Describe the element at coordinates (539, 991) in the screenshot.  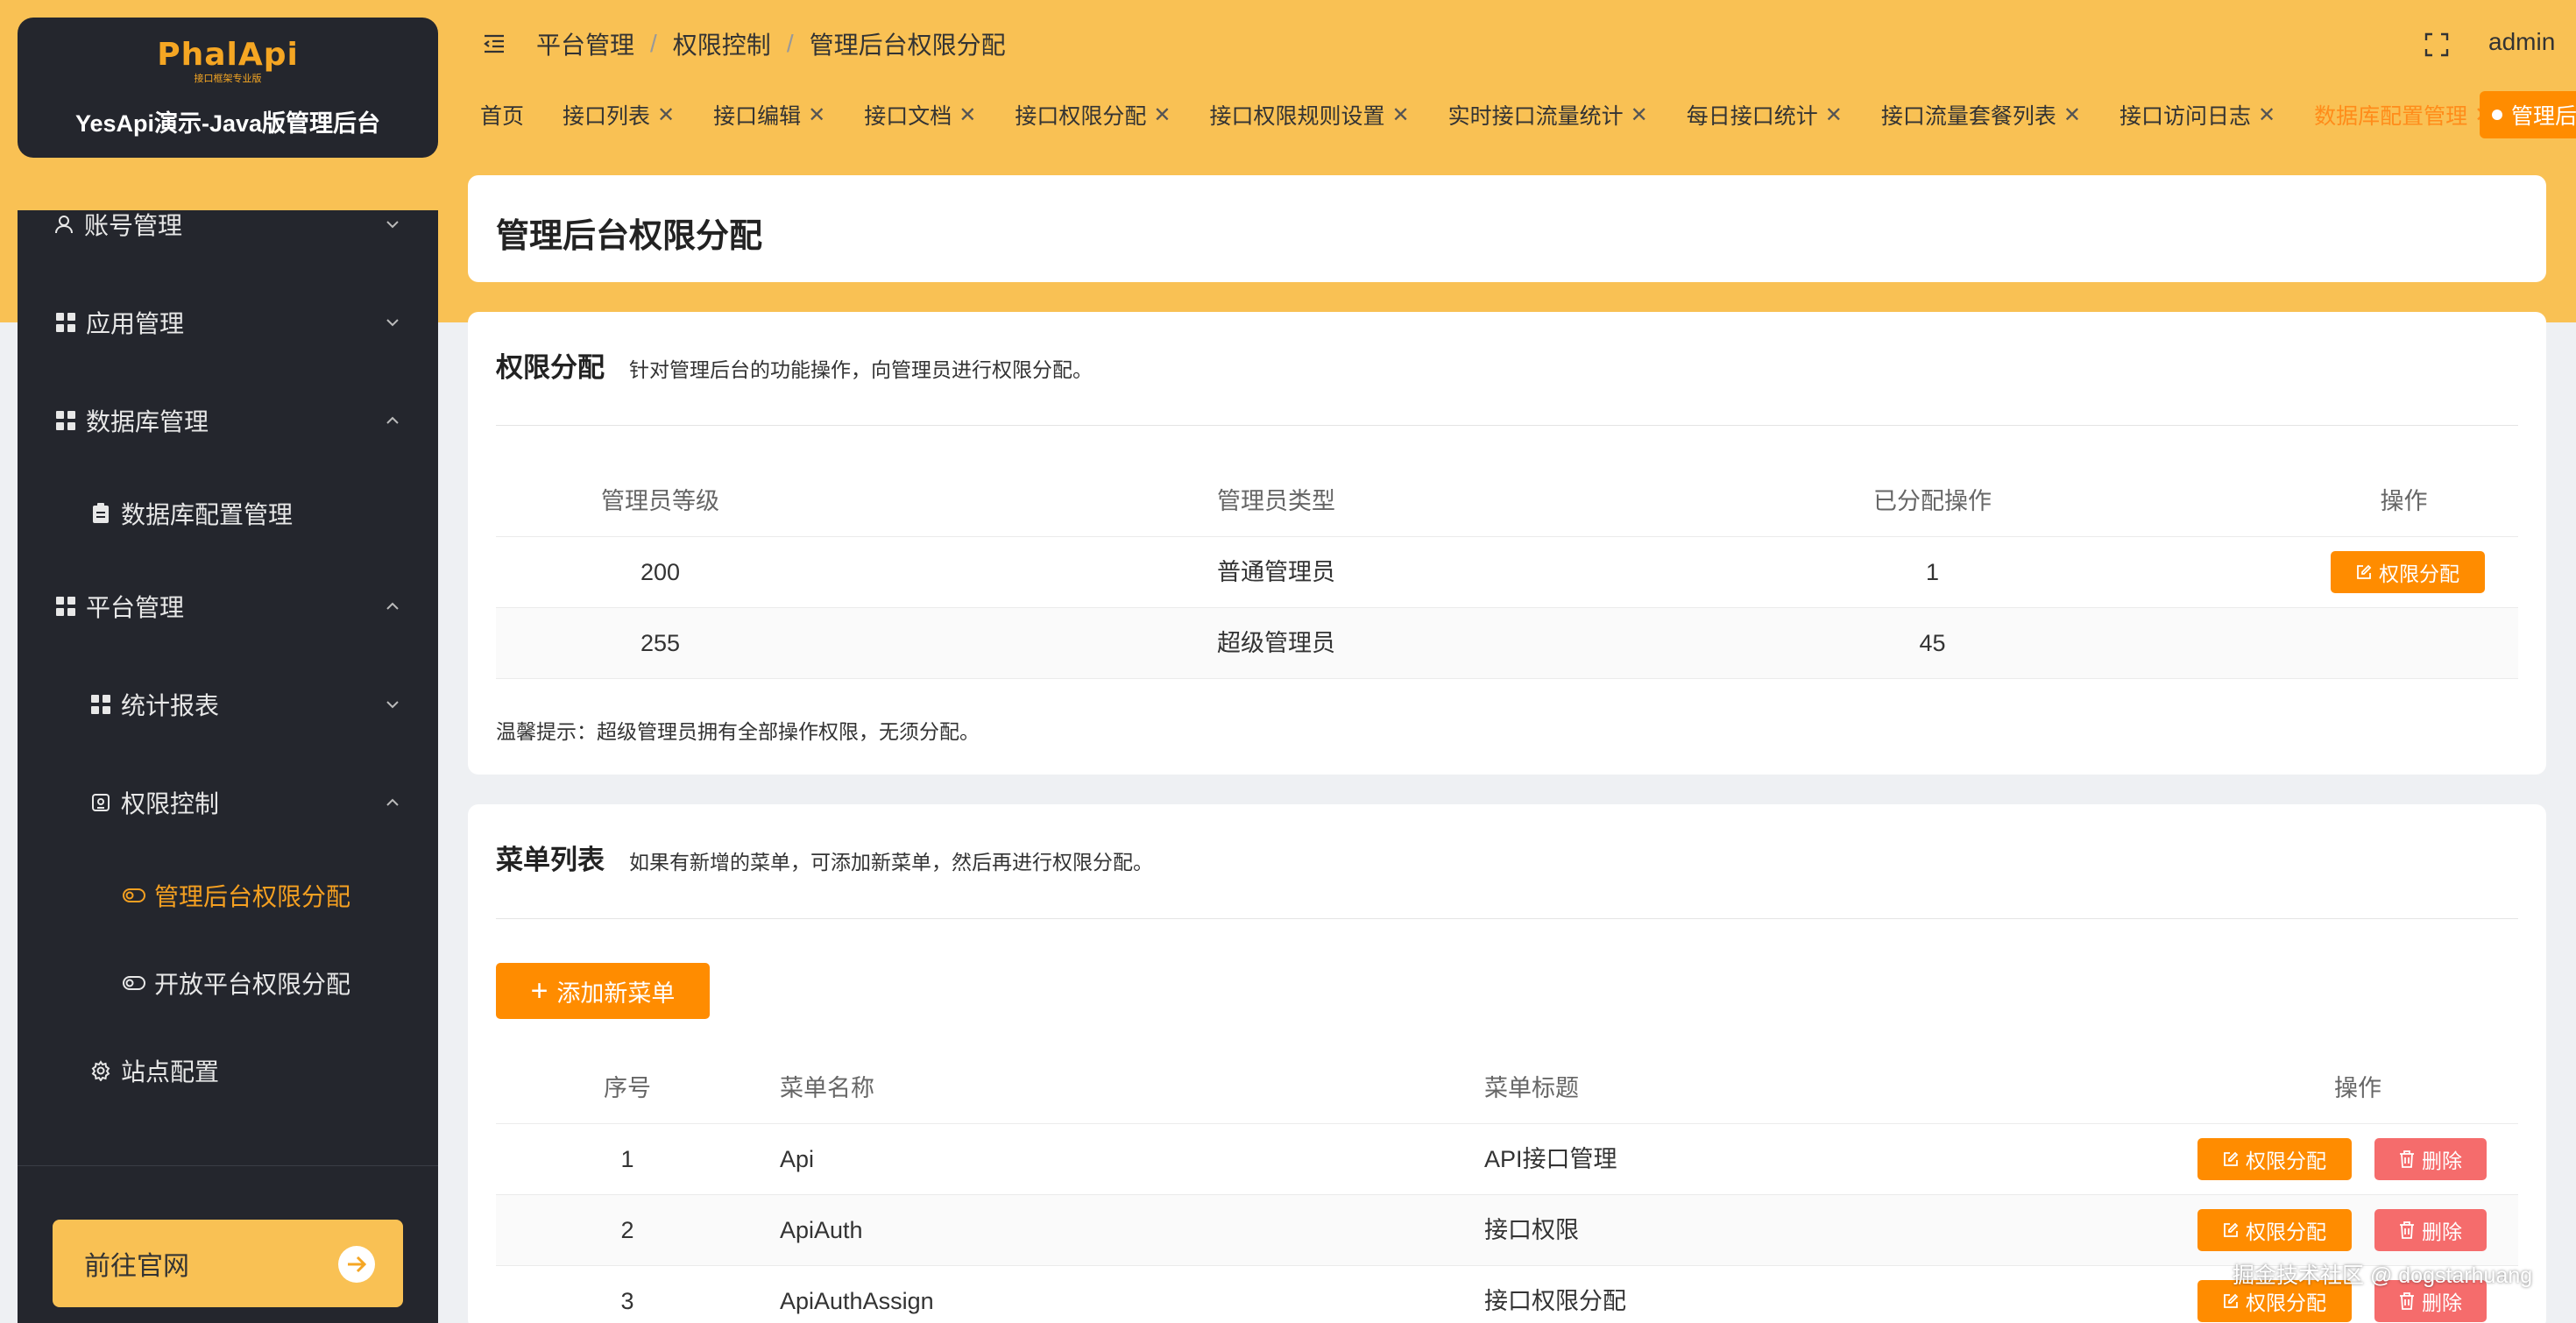
I see `plus-icon: +` at that location.